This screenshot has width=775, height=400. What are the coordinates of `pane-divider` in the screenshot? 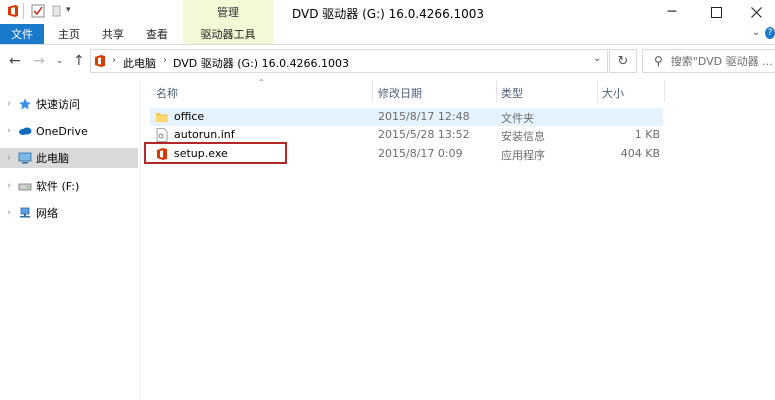 It's located at (140, 240).